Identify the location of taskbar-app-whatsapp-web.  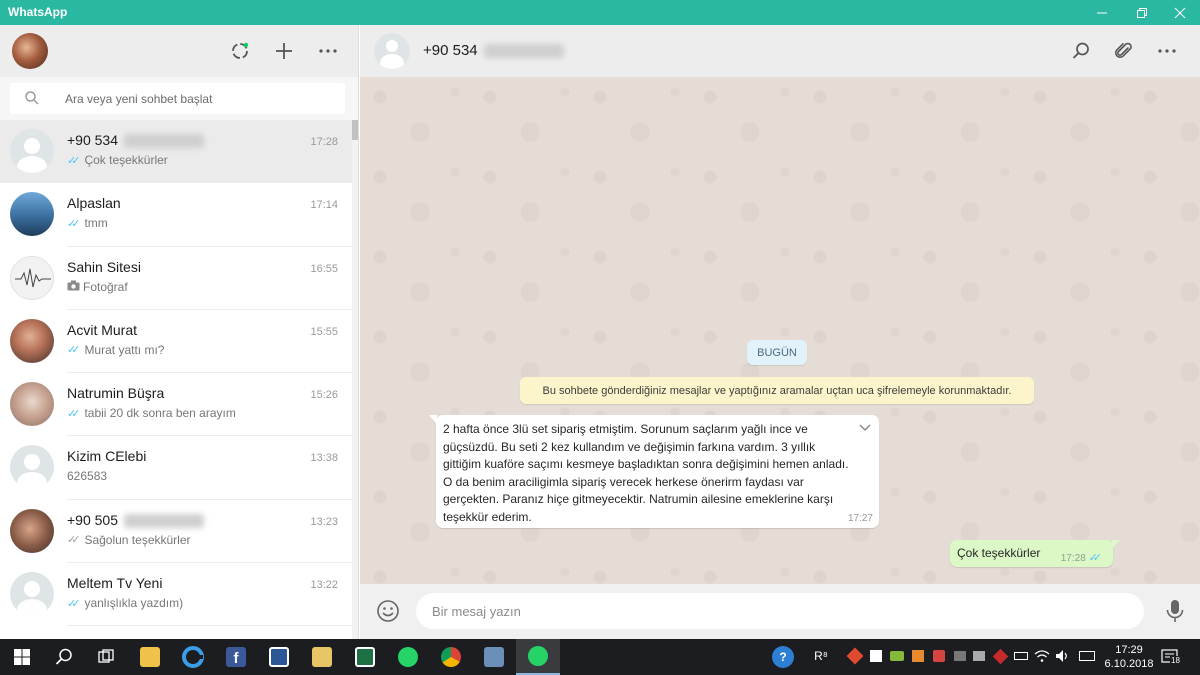
(408, 657).